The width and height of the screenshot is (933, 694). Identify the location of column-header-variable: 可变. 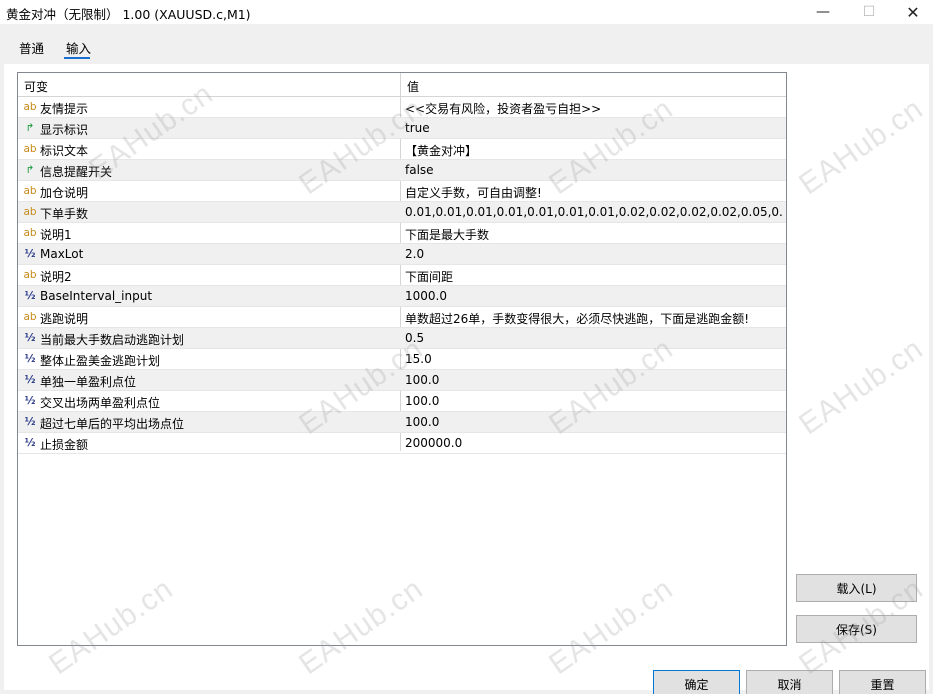
(36, 86).